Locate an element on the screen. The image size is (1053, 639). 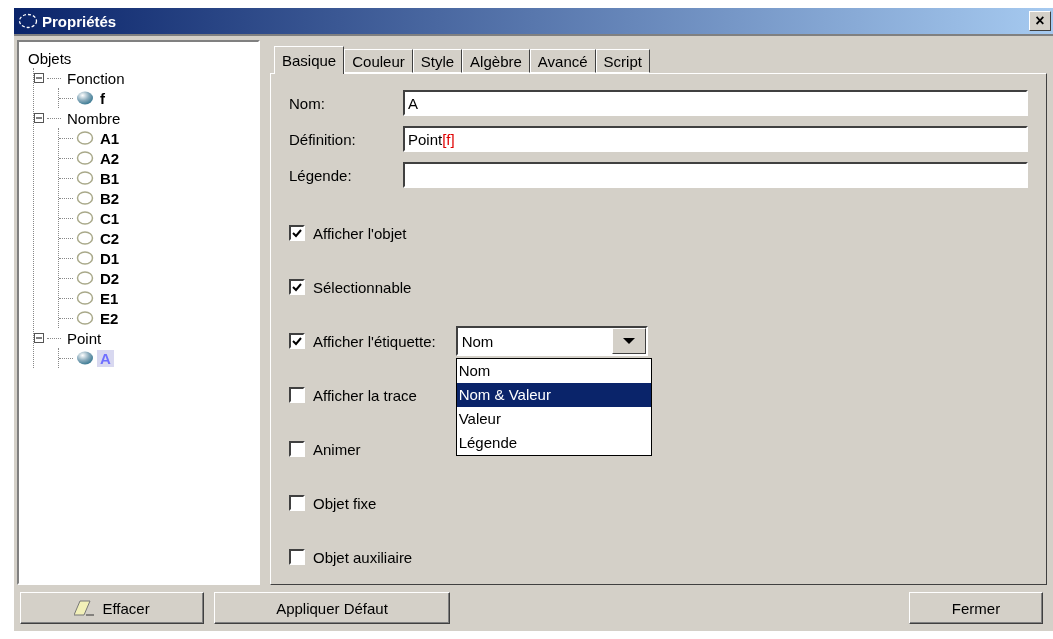
dropdown-option: Nom & Valeur is located at coordinates (553, 395).